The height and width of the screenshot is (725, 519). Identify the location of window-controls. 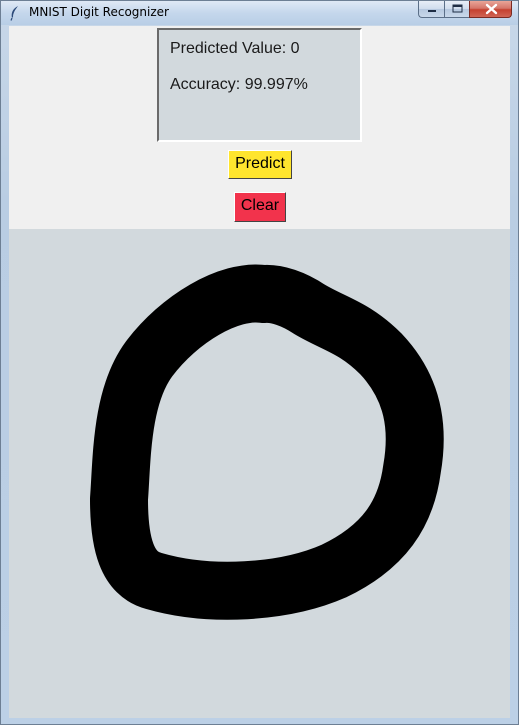
(465, 10).